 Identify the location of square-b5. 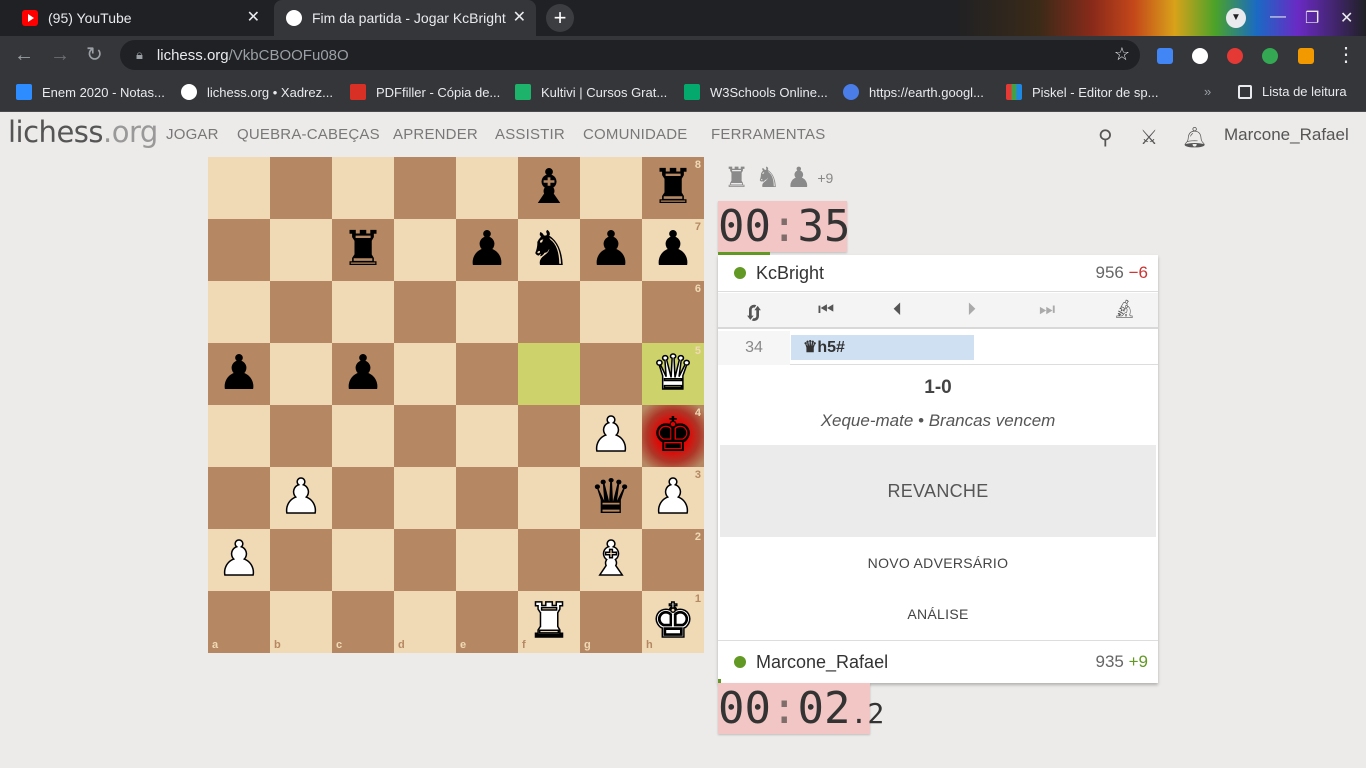
(301, 374).